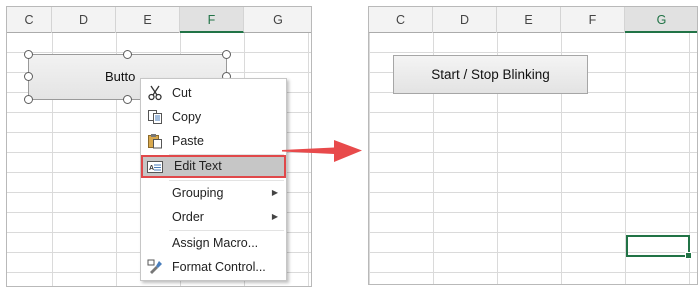 This screenshot has height=288, width=698. What do you see at coordinates (127, 99) in the screenshot?
I see `resize-handle-bottom` at bounding box center [127, 99].